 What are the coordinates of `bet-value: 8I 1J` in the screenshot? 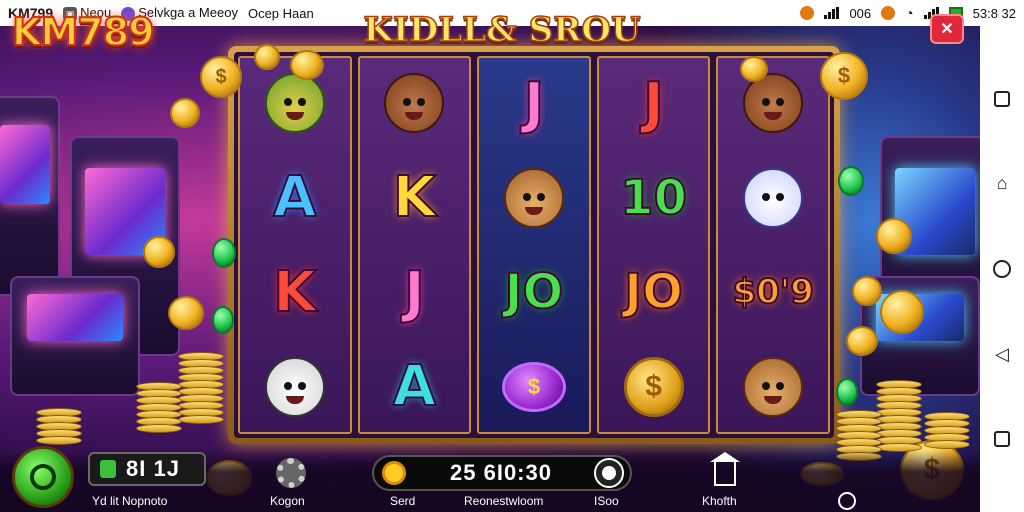 It's located at (153, 468).